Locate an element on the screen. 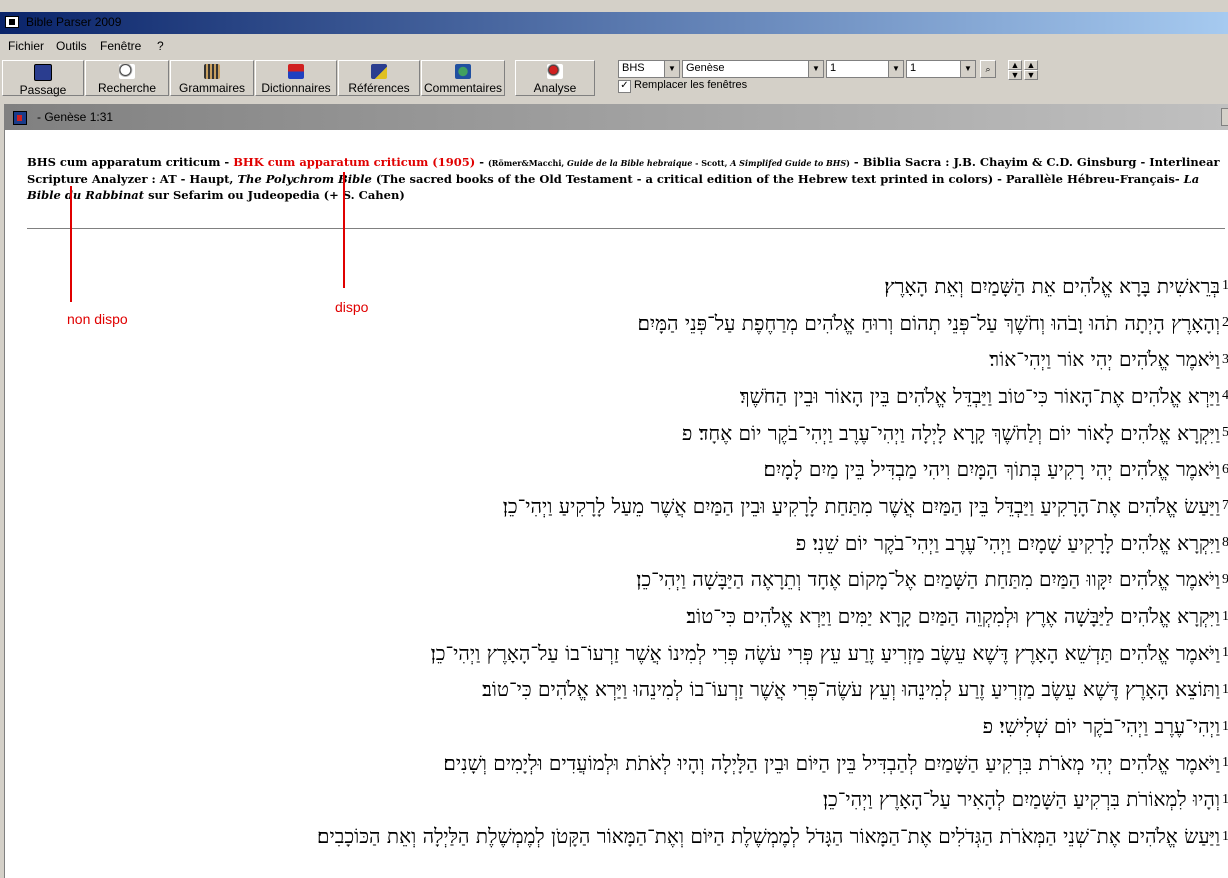 The width and height of the screenshot is (1228, 878). spin-up-left-button: ▲ is located at coordinates (1015, 65).